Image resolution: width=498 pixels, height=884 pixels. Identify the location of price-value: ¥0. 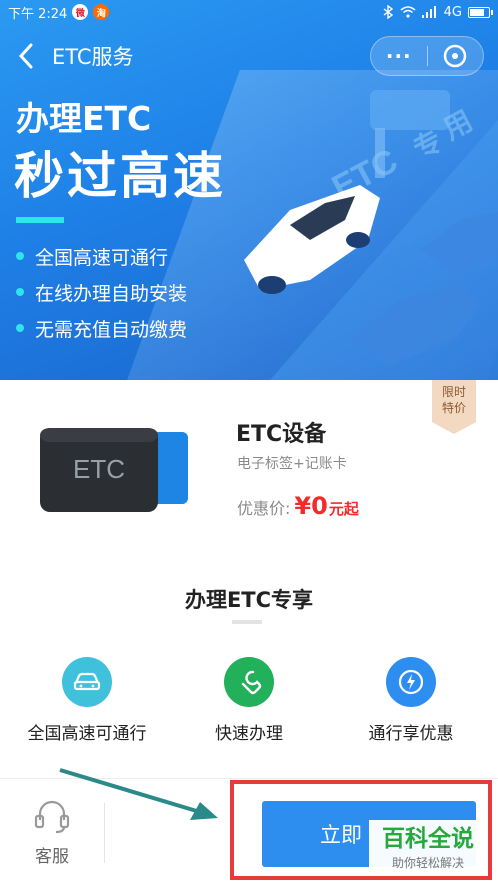
(311, 506).